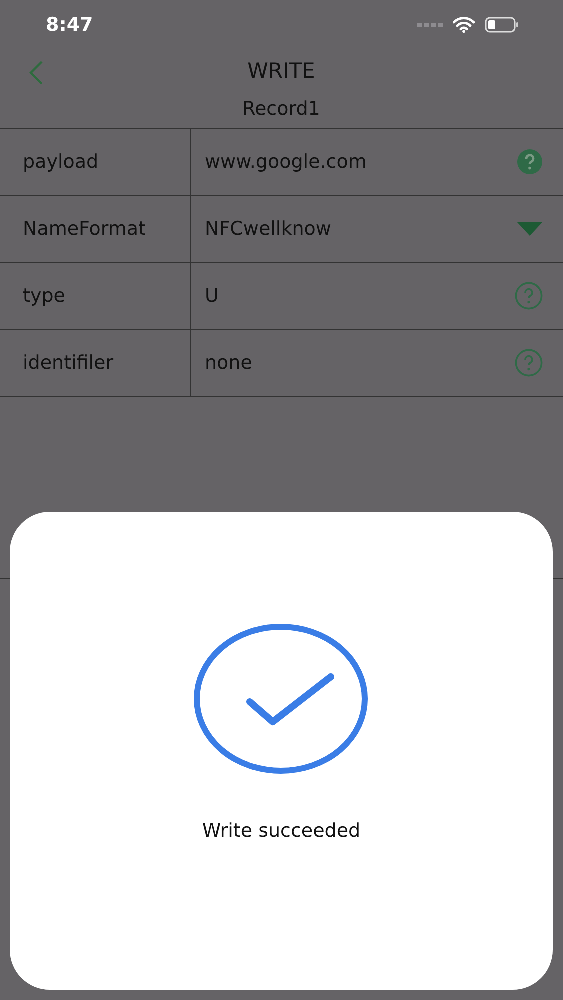  Describe the element at coordinates (464, 25) in the screenshot. I see `wifi-icon` at that location.